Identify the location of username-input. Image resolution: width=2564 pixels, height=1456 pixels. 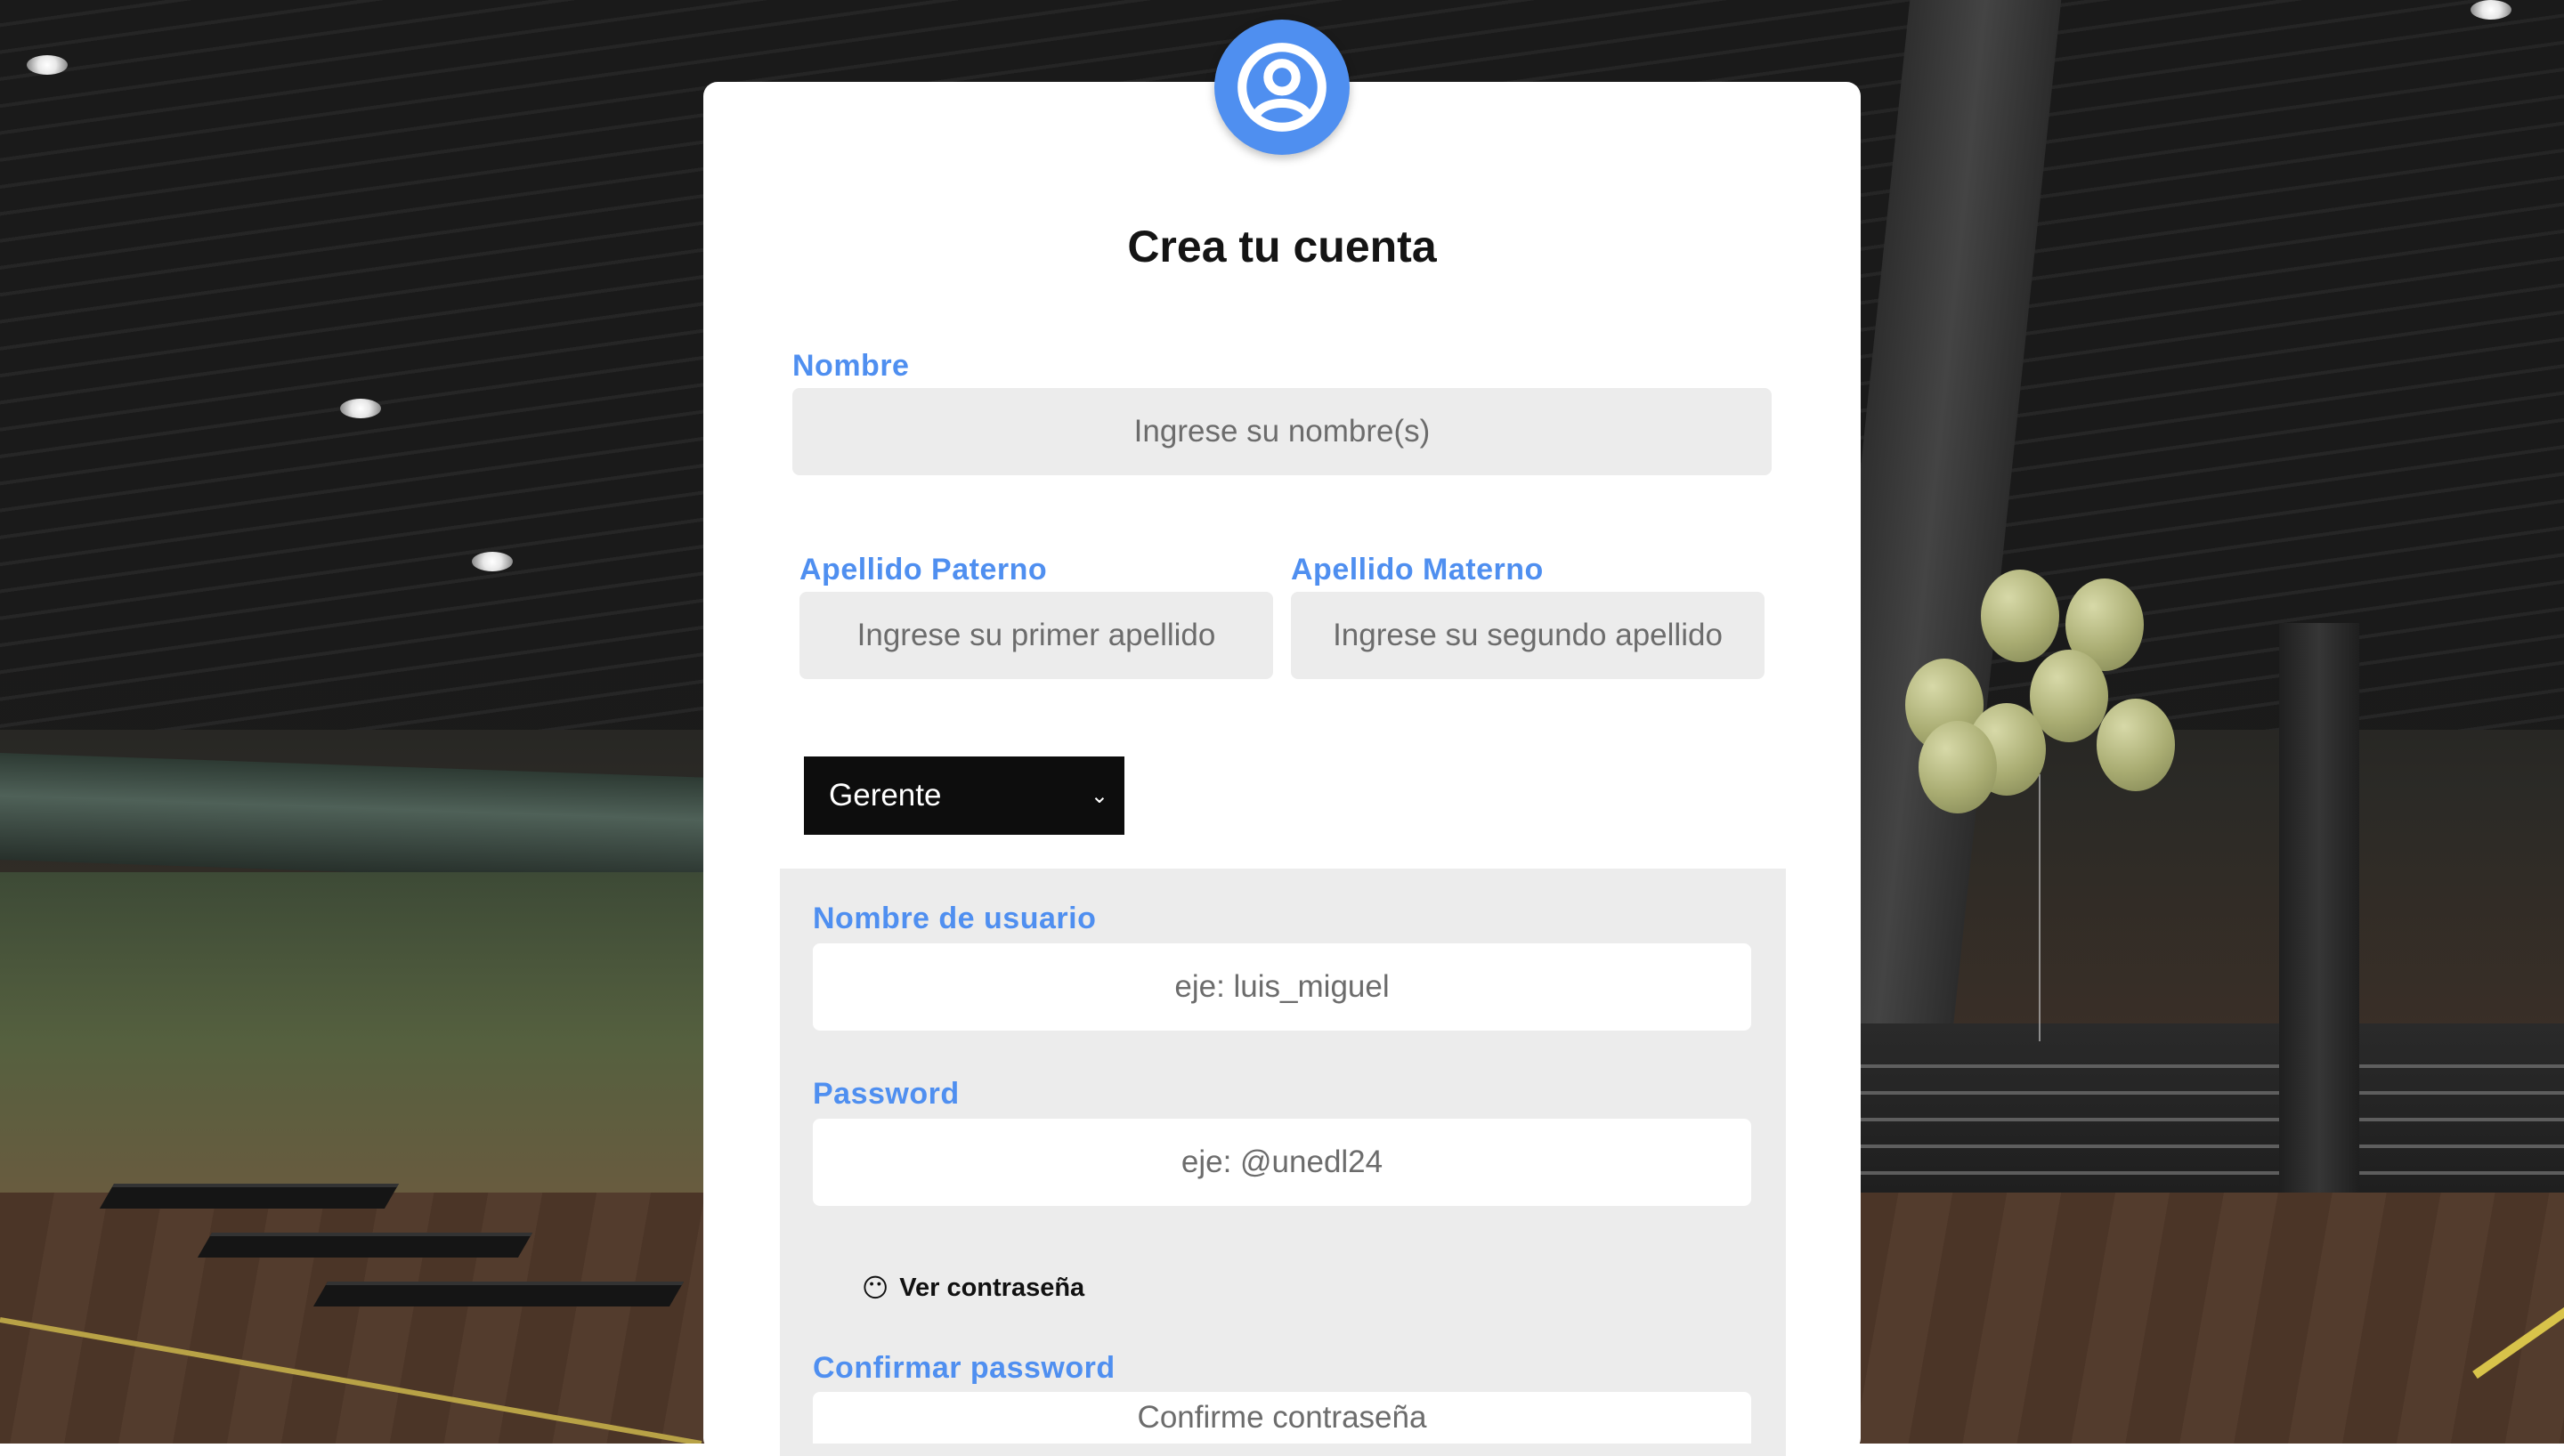
(1282, 987).